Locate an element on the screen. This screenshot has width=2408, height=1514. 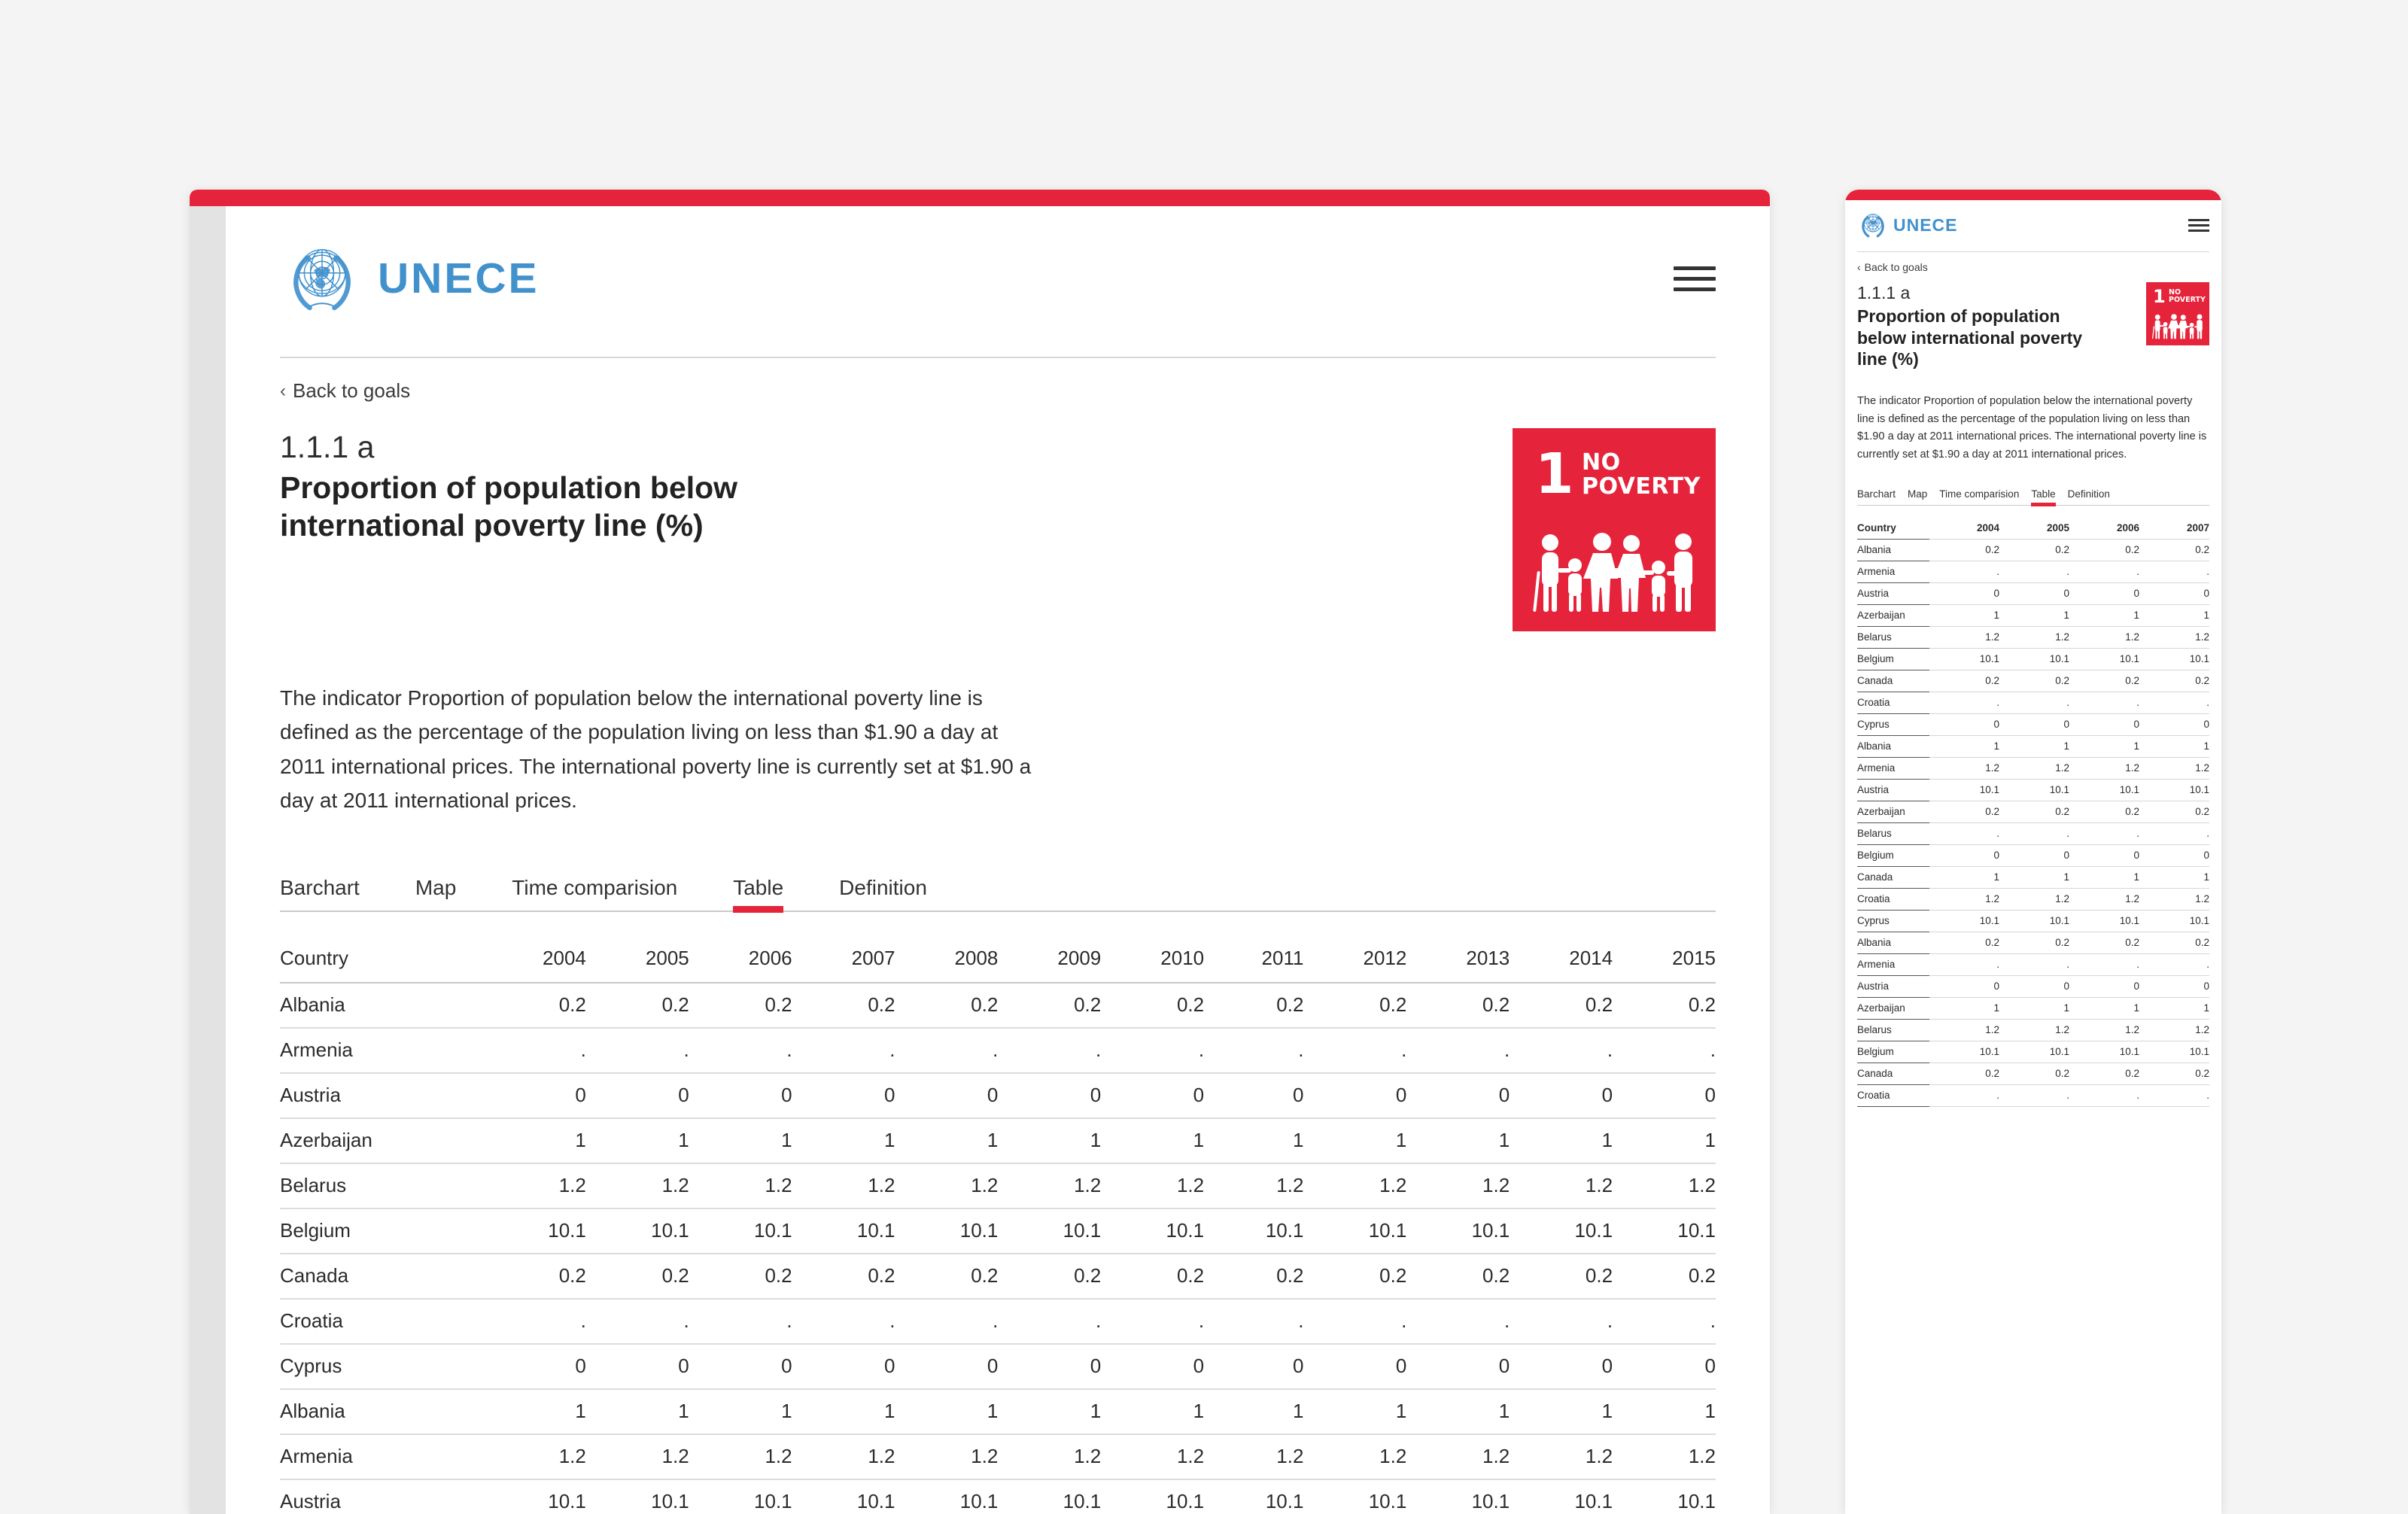
table-row: Belarus 1.2 1.2 1.2 1.2 is located at coordinates (2033, 638).